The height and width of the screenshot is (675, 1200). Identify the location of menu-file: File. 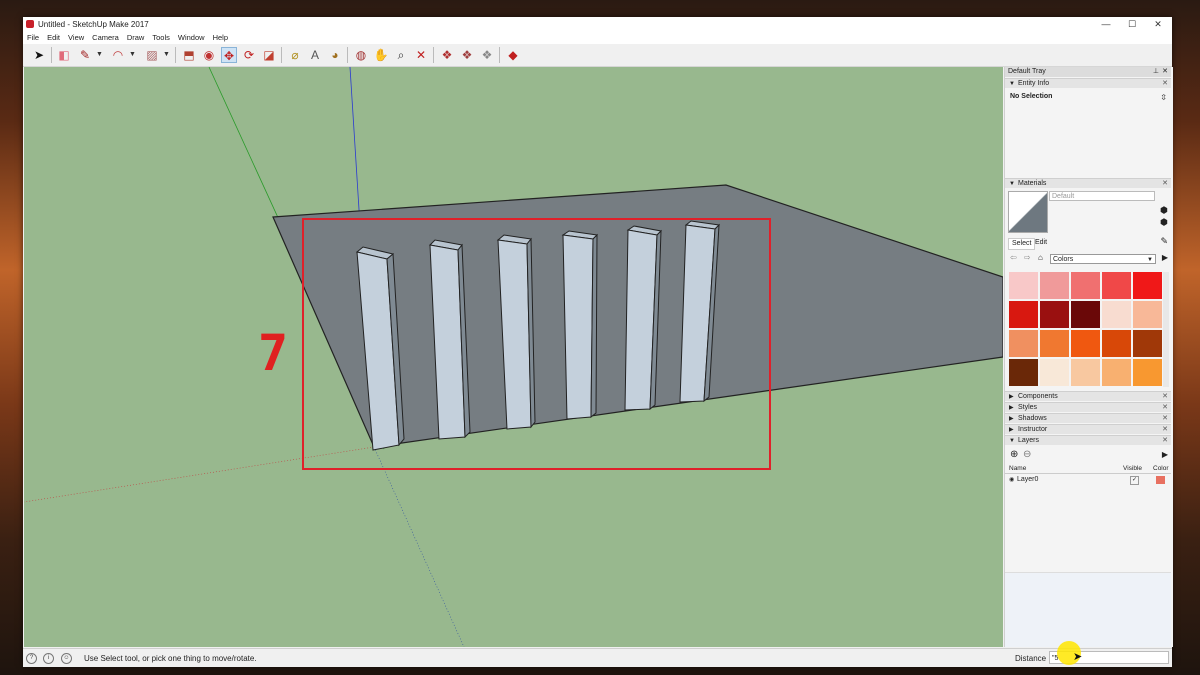
(33, 38).